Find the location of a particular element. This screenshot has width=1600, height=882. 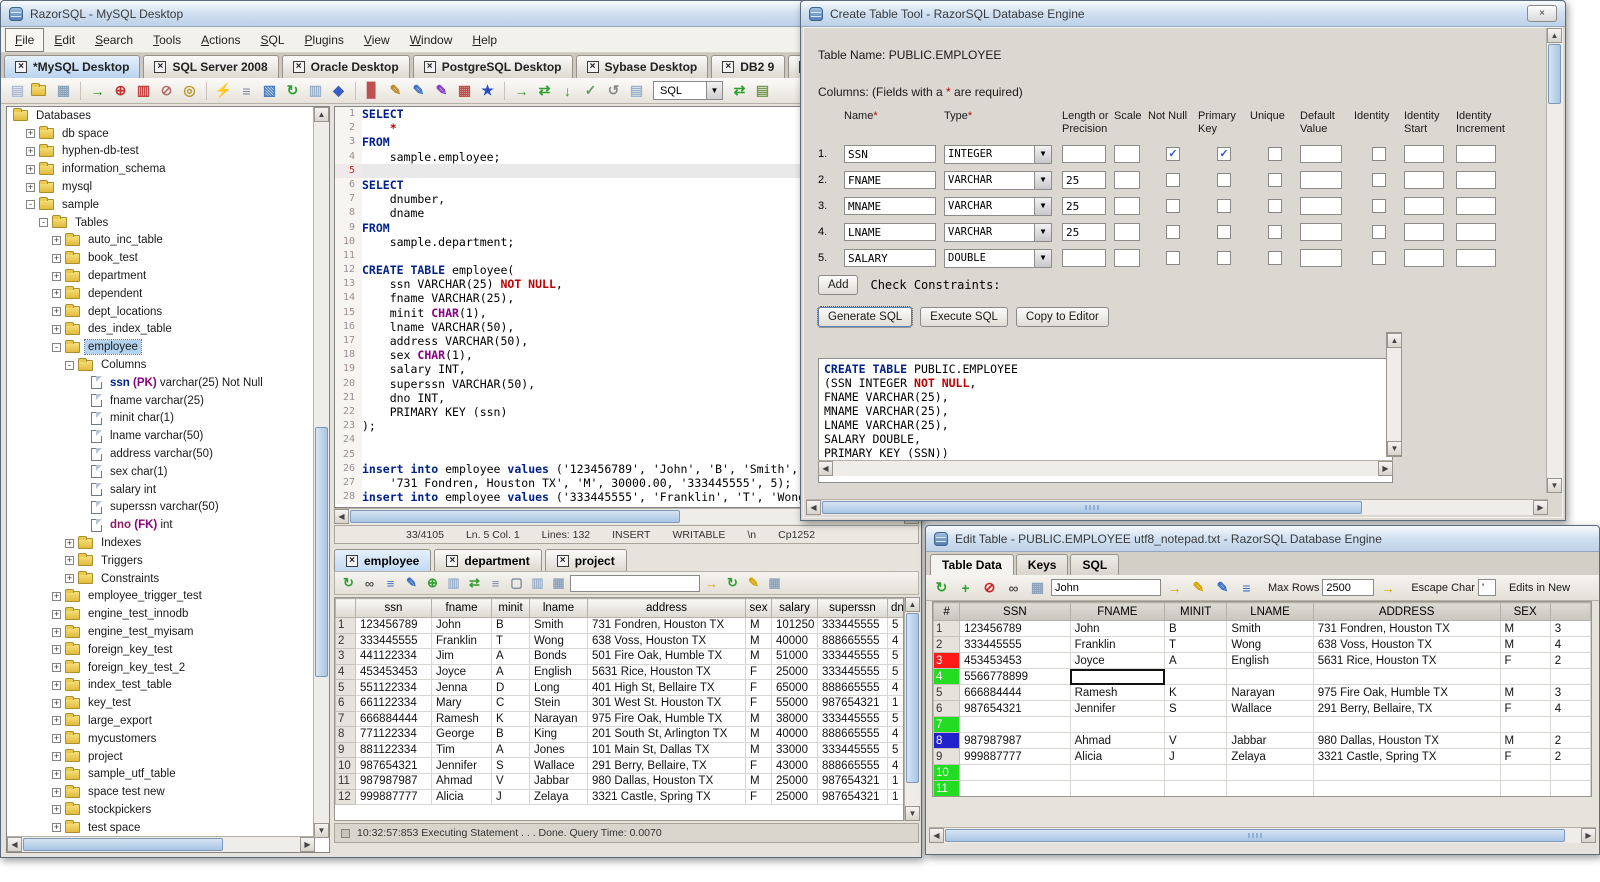

row-number: 10 is located at coordinates (345, 765).